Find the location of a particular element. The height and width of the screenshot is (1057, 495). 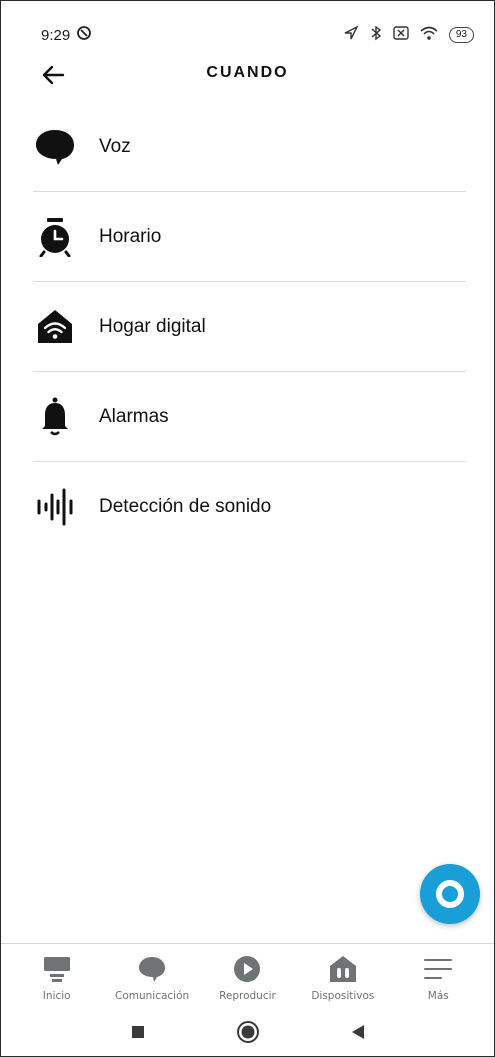

list-item-label: Hogar digital is located at coordinates (152, 326).